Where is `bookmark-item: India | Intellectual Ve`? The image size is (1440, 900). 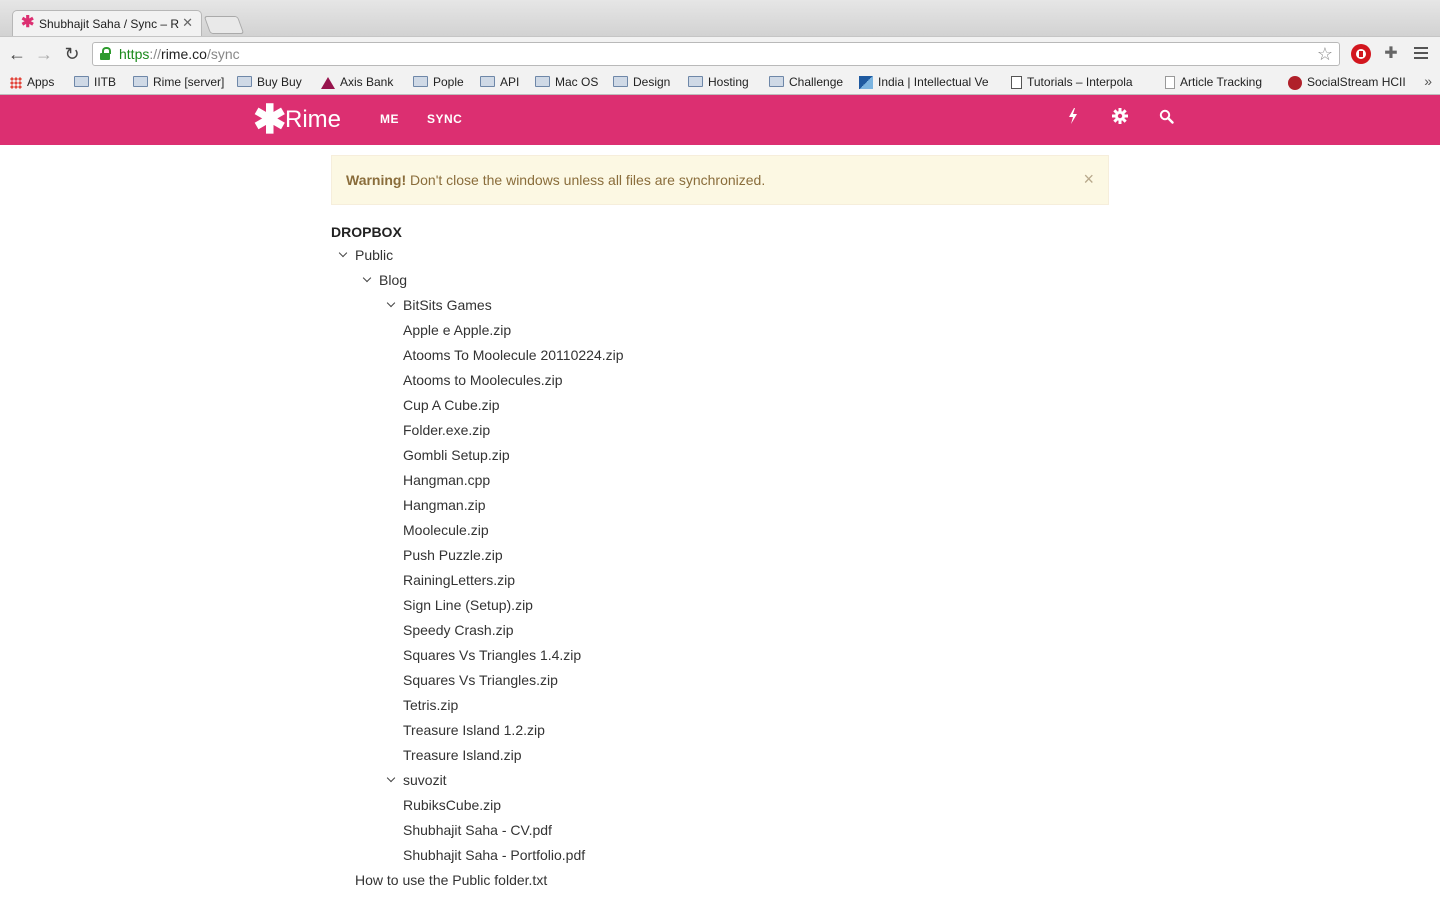
bookmark-item: India | Intellectual Ve is located at coordinates (924, 82).